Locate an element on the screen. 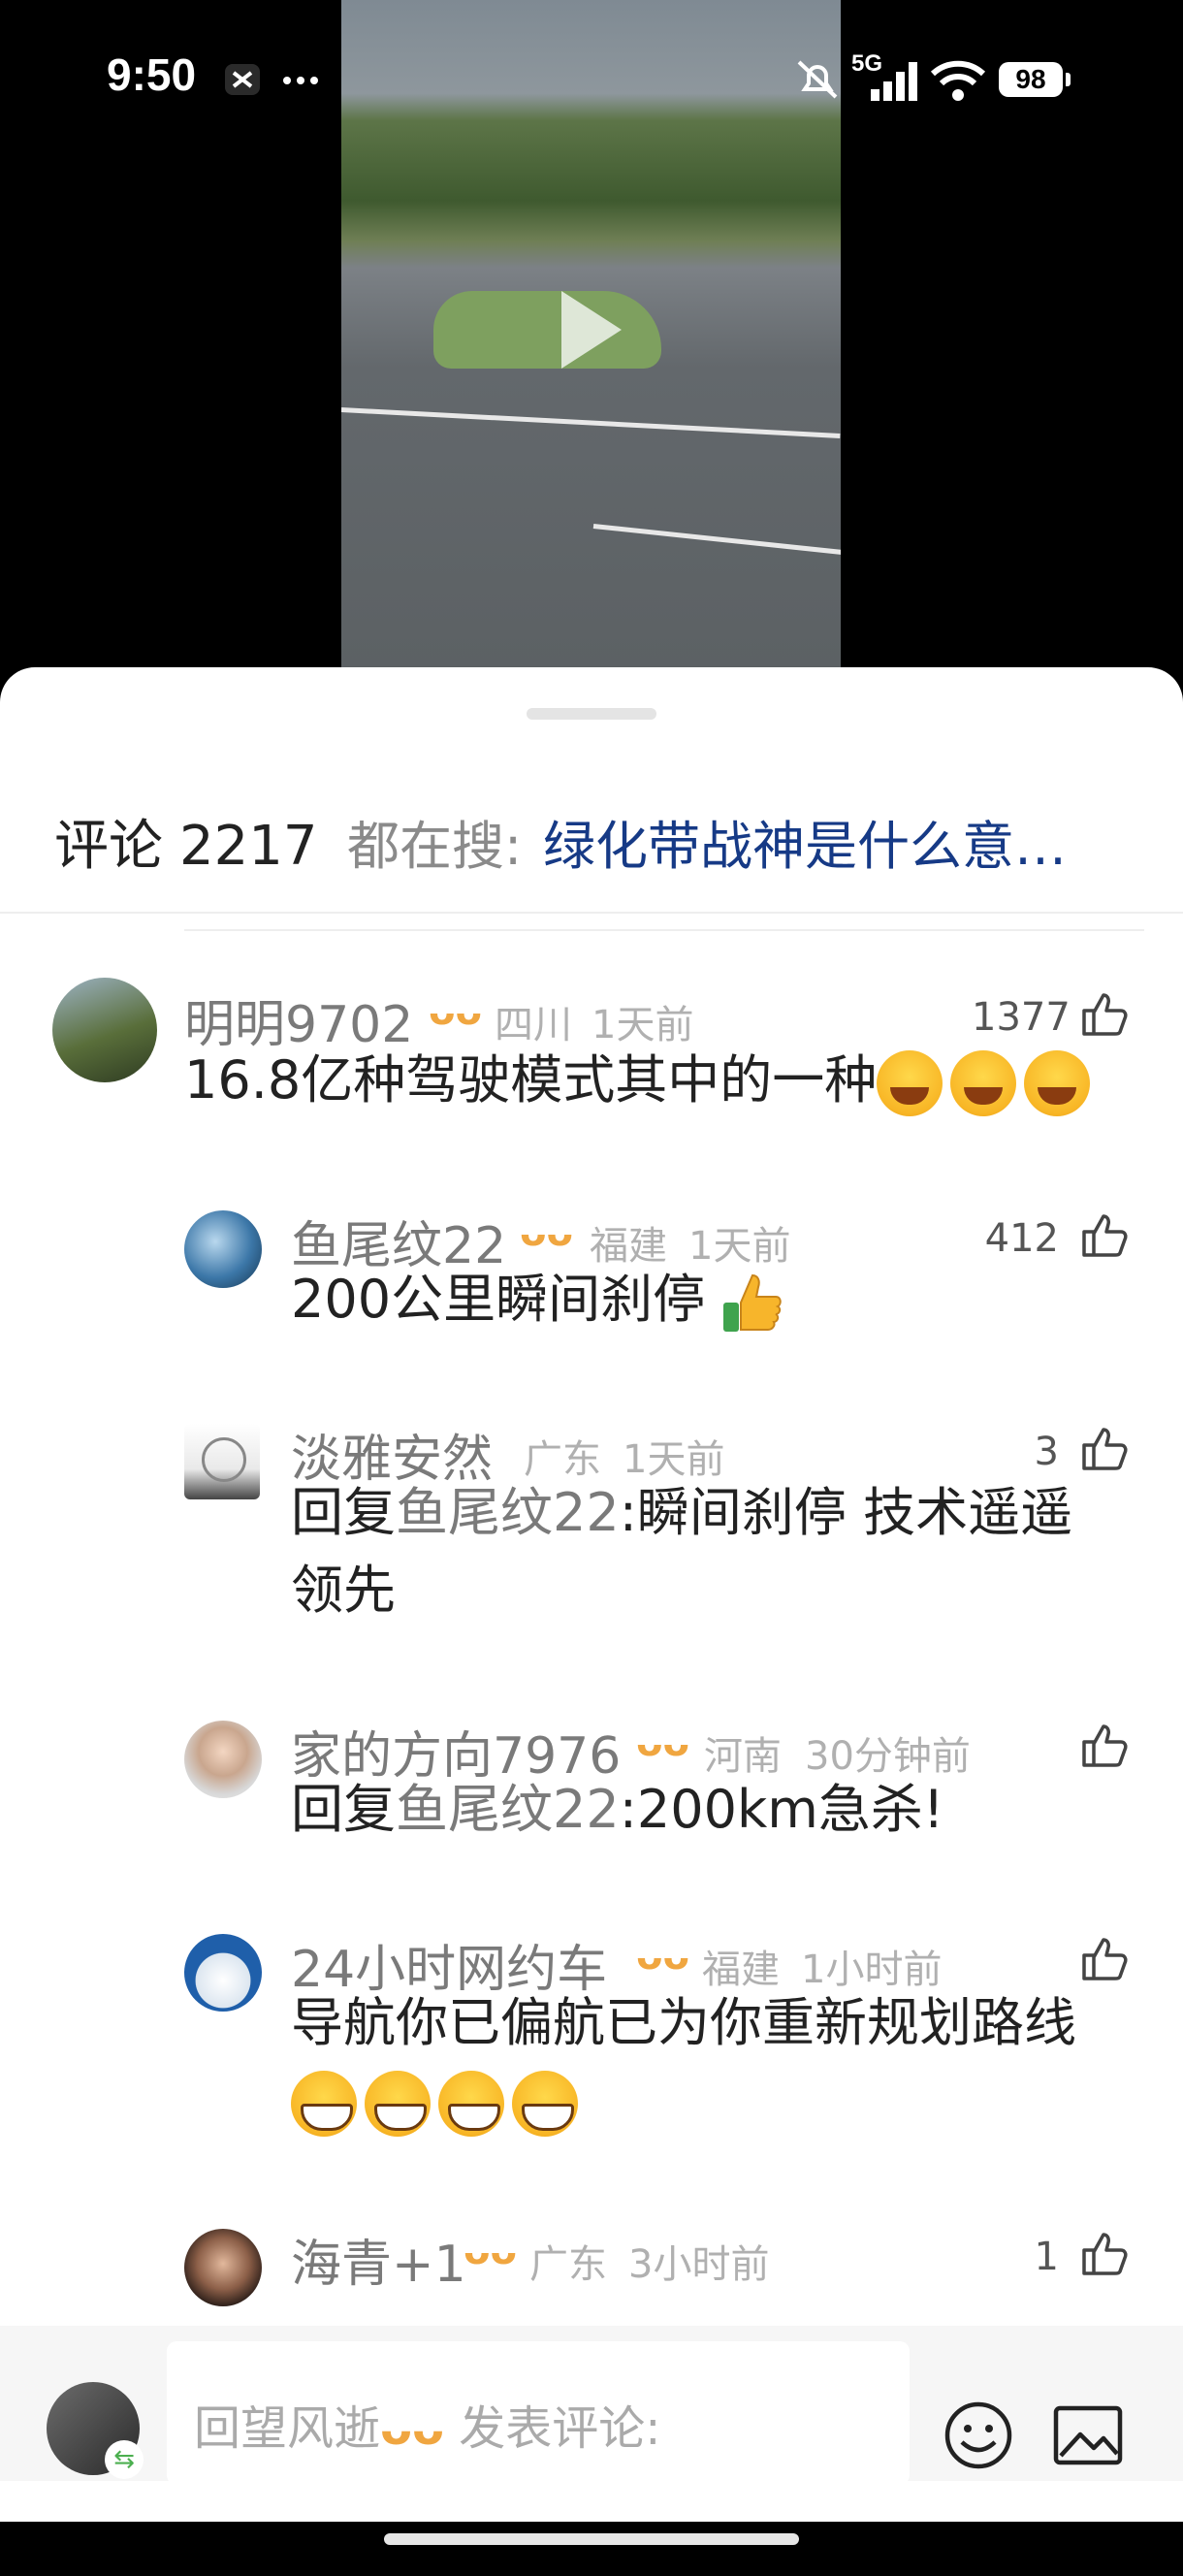 The image size is (1183, 2576). comments-title: 评论 is located at coordinates (108, 846).